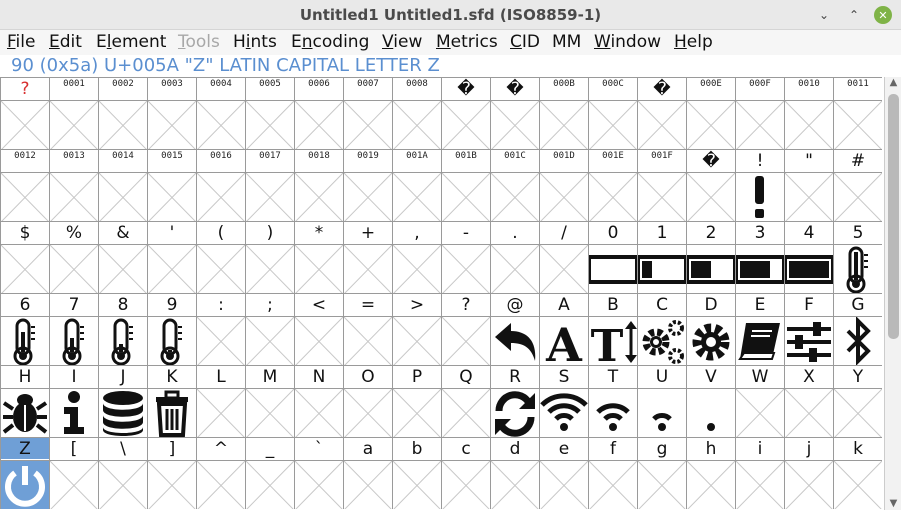  I want to click on glyph-cell: 000E, so click(710, 113).